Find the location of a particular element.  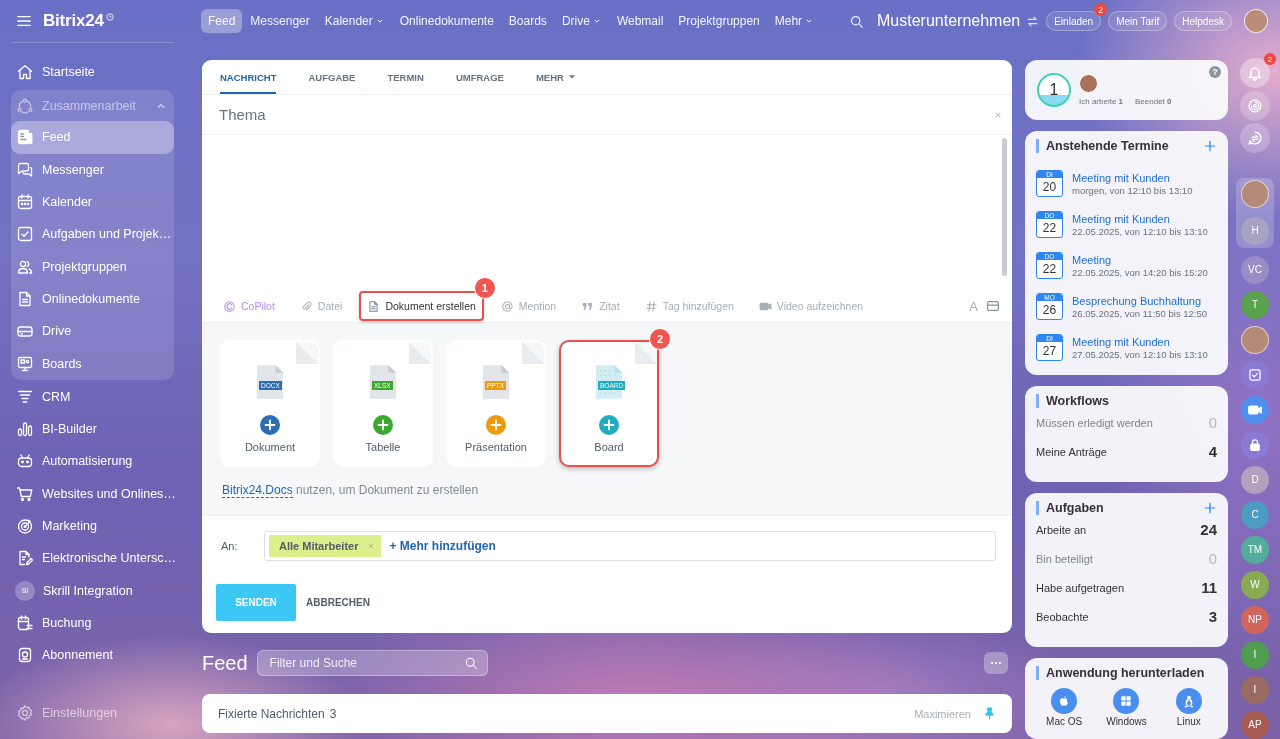

sidebar-item: Automatisierung is located at coordinates (92, 461).